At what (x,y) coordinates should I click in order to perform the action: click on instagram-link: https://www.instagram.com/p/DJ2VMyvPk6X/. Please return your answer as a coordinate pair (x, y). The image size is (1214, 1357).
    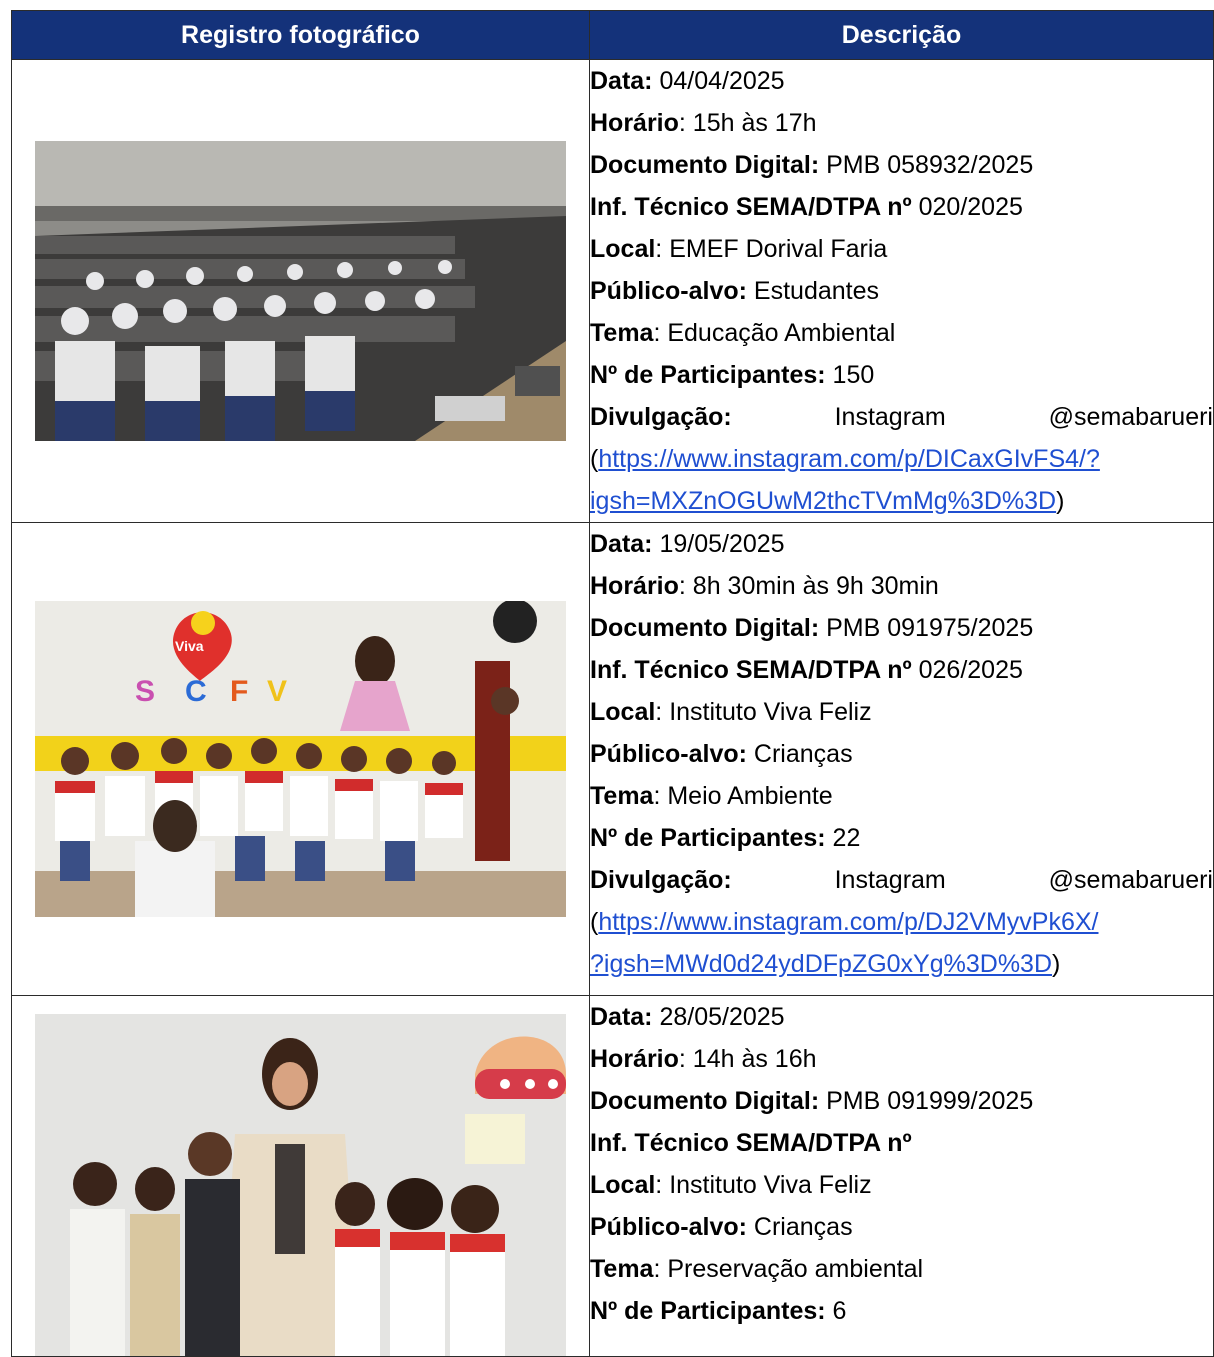
    Looking at the image, I should click on (848, 922).